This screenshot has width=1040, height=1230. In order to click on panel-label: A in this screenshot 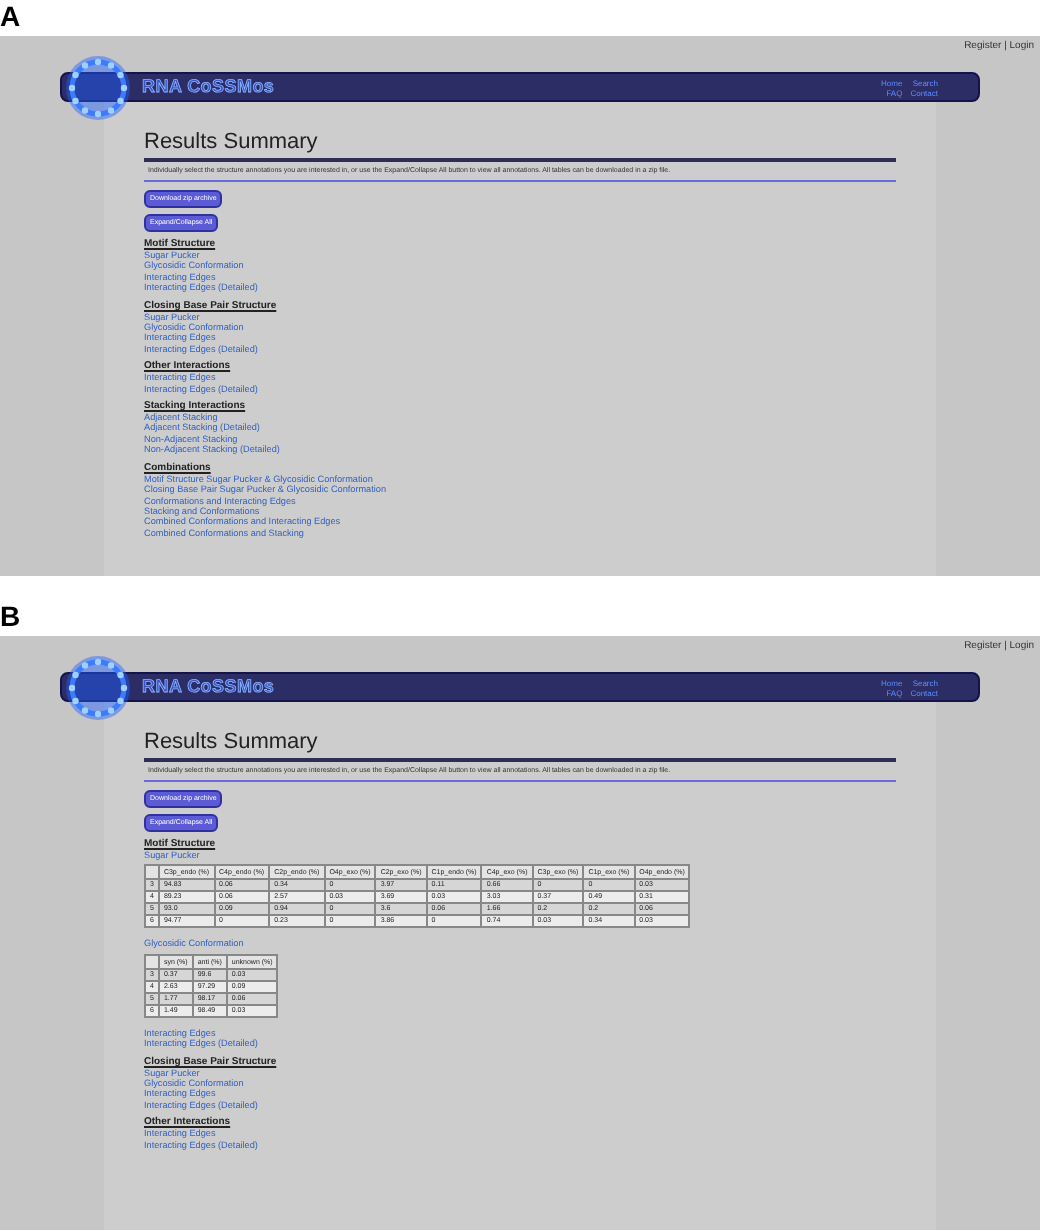, I will do `click(10, 16)`.